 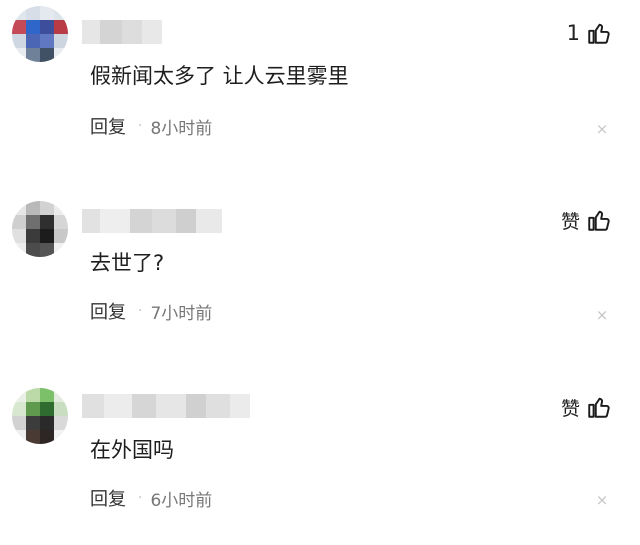 I want to click on comment-meta: 回复 · 6小时前, so click(x=151, y=498).